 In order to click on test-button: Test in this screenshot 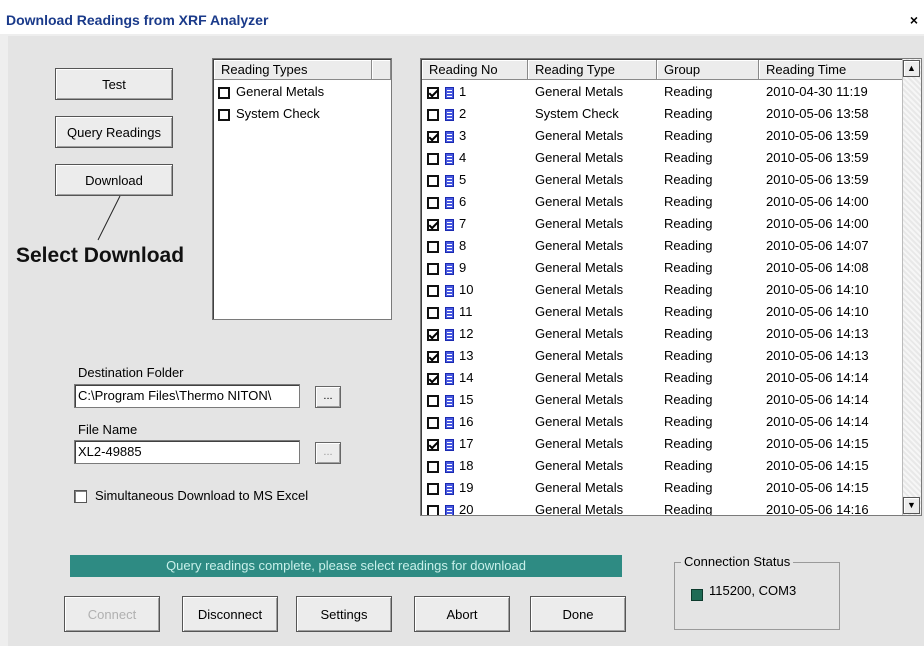, I will do `click(114, 84)`.